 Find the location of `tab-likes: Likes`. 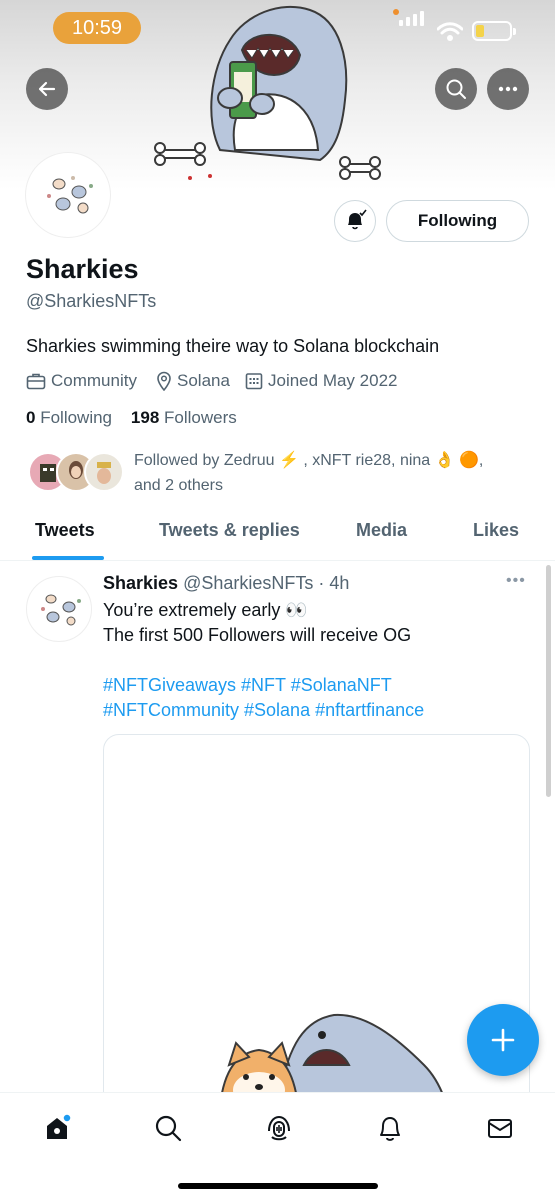

tab-likes: Likes is located at coordinates (496, 530).